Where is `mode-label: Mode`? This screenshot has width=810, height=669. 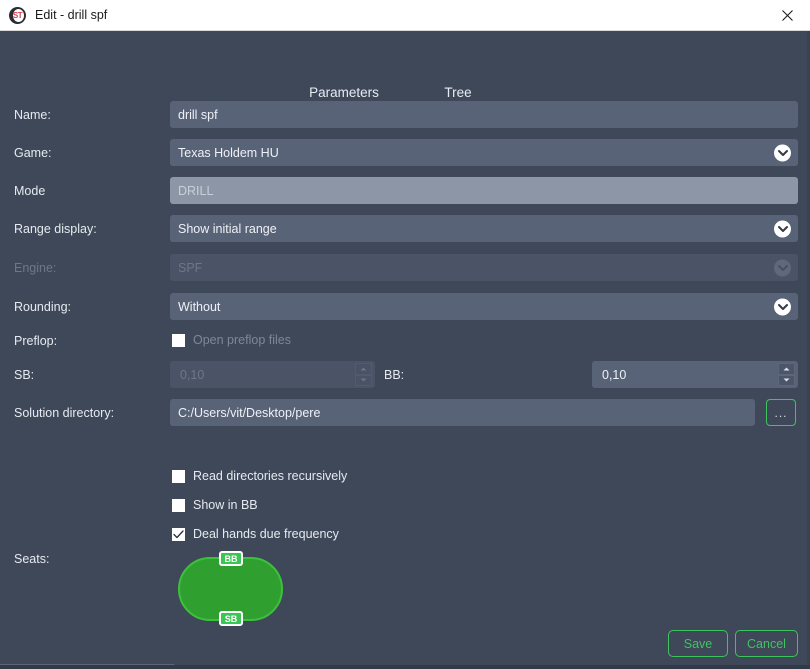
mode-label: Mode is located at coordinates (30, 191).